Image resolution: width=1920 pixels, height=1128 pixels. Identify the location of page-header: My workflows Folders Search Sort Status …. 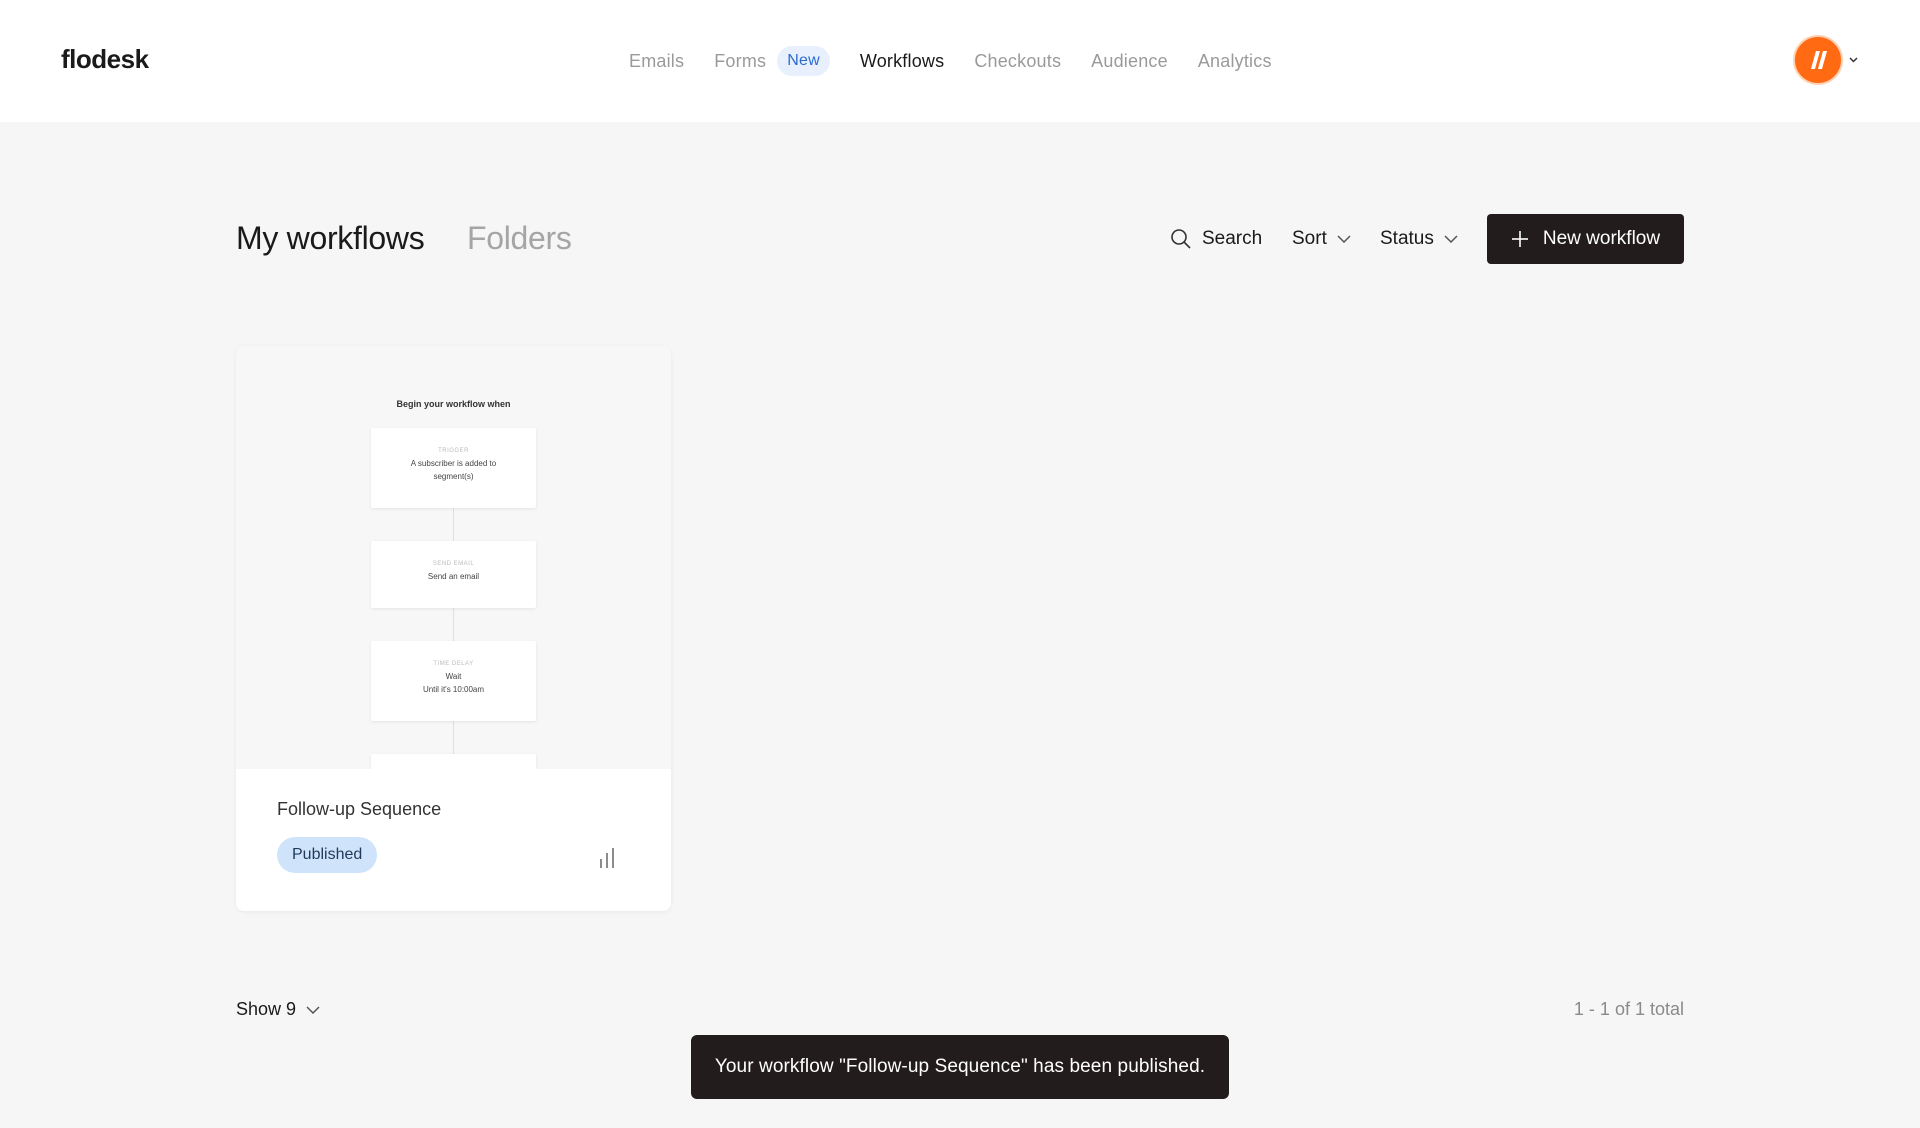
(960, 240).